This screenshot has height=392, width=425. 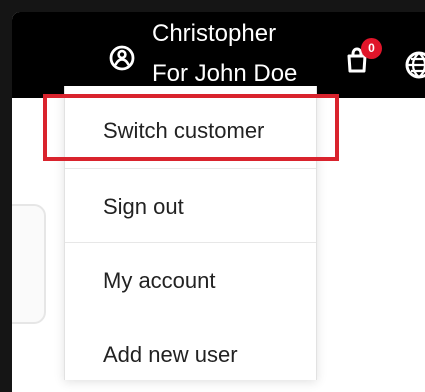 What do you see at coordinates (190, 207) in the screenshot?
I see `menu-item-sign-out: Sign out` at bounding box center [190, 207].